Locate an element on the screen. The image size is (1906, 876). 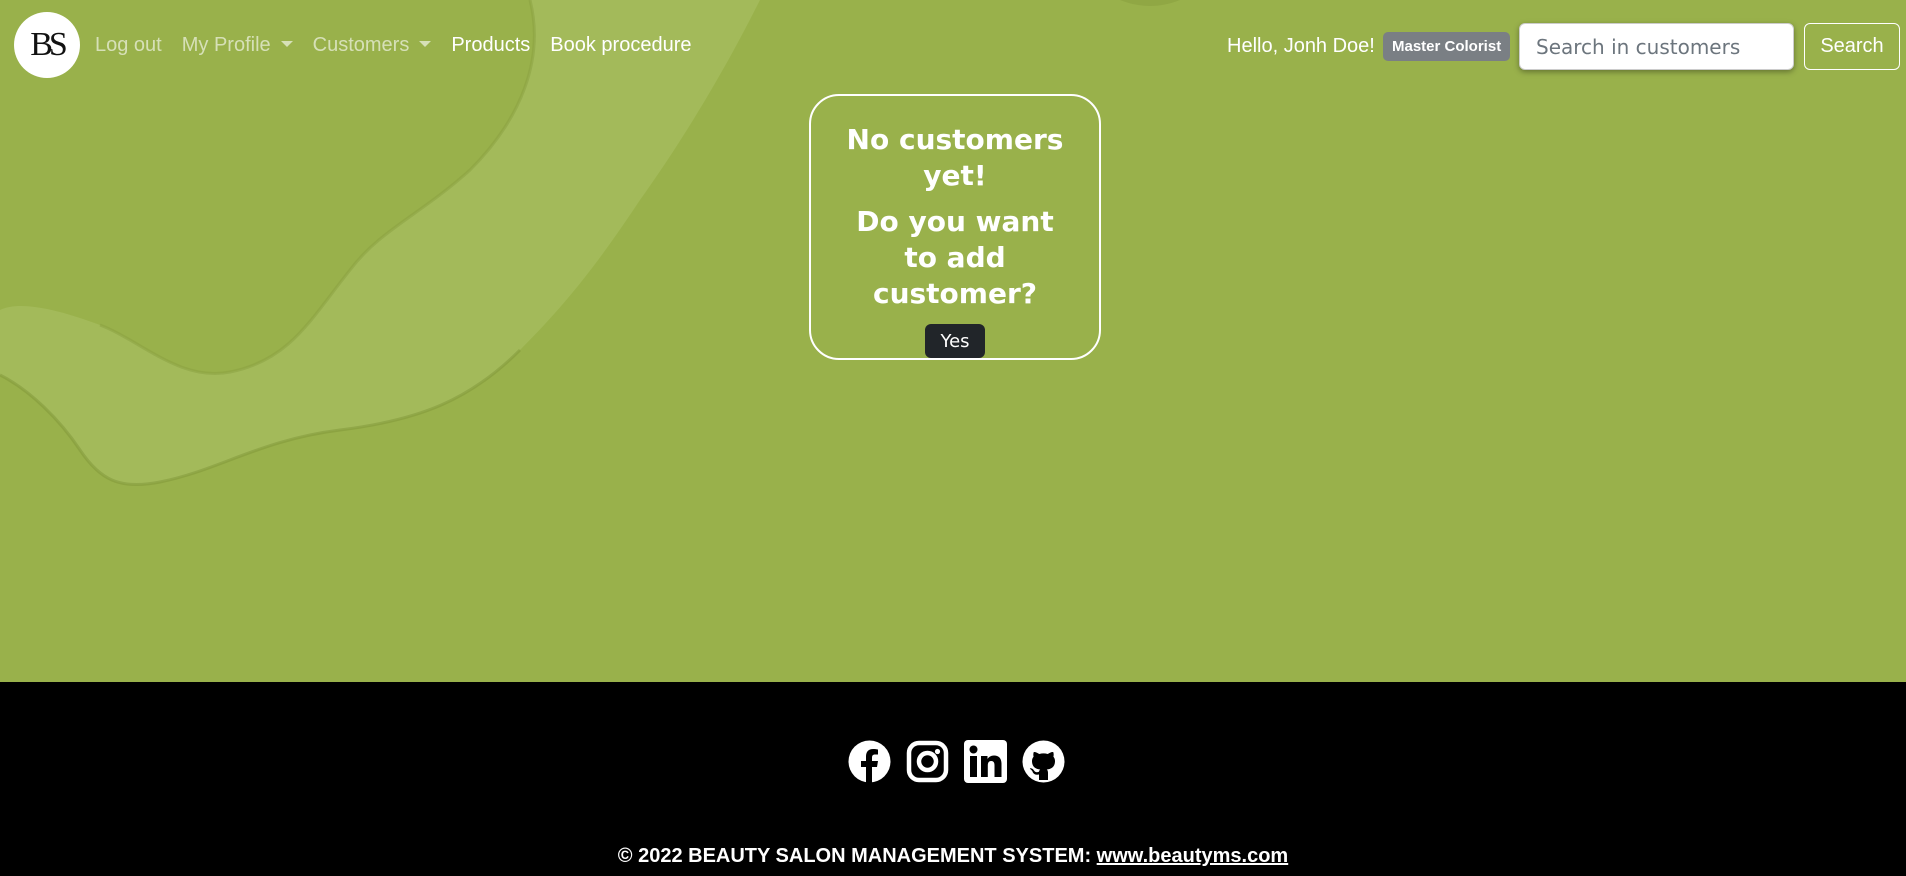
linkedin-icon is located at coordinates (985, 761).